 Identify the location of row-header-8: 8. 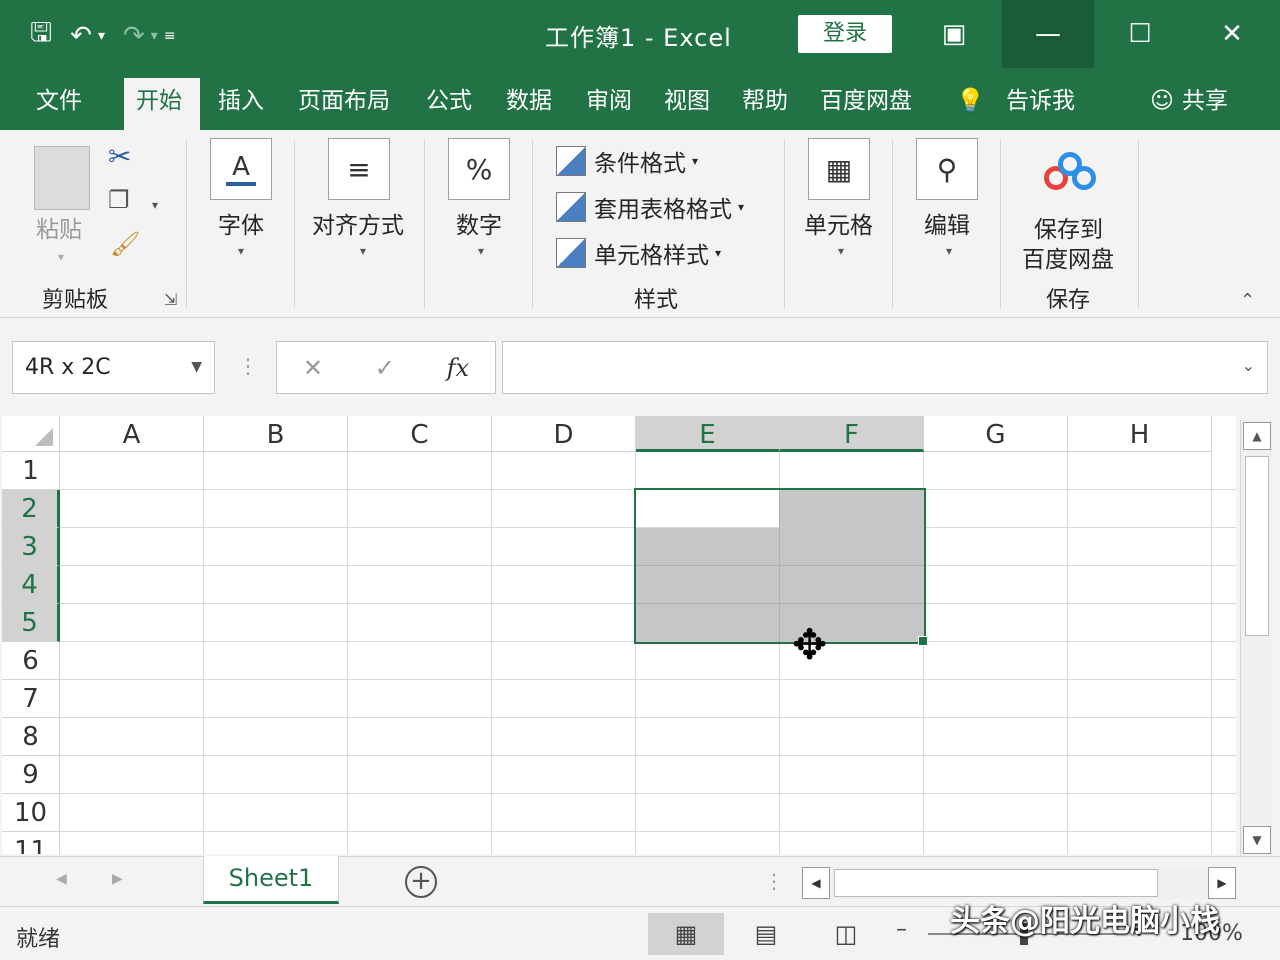
(31, 737).